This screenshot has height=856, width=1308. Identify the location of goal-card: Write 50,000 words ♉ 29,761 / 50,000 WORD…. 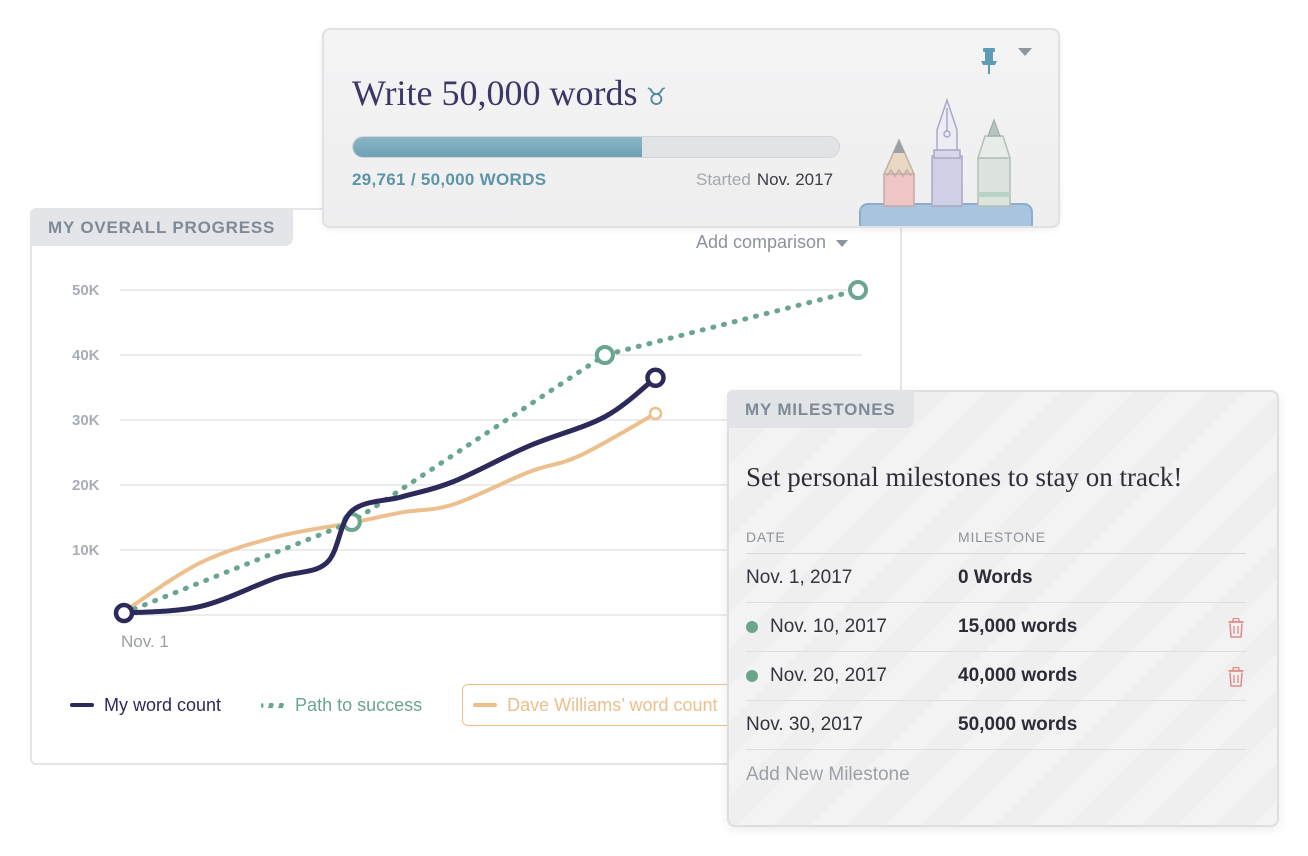
(691, 128).